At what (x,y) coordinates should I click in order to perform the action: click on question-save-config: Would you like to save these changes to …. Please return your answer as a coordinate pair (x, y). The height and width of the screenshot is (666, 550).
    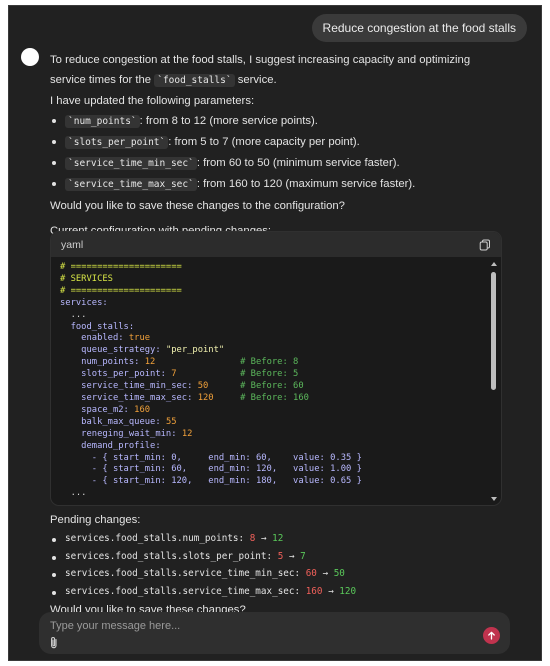
    Looking at the image, I should click on (197, 206).